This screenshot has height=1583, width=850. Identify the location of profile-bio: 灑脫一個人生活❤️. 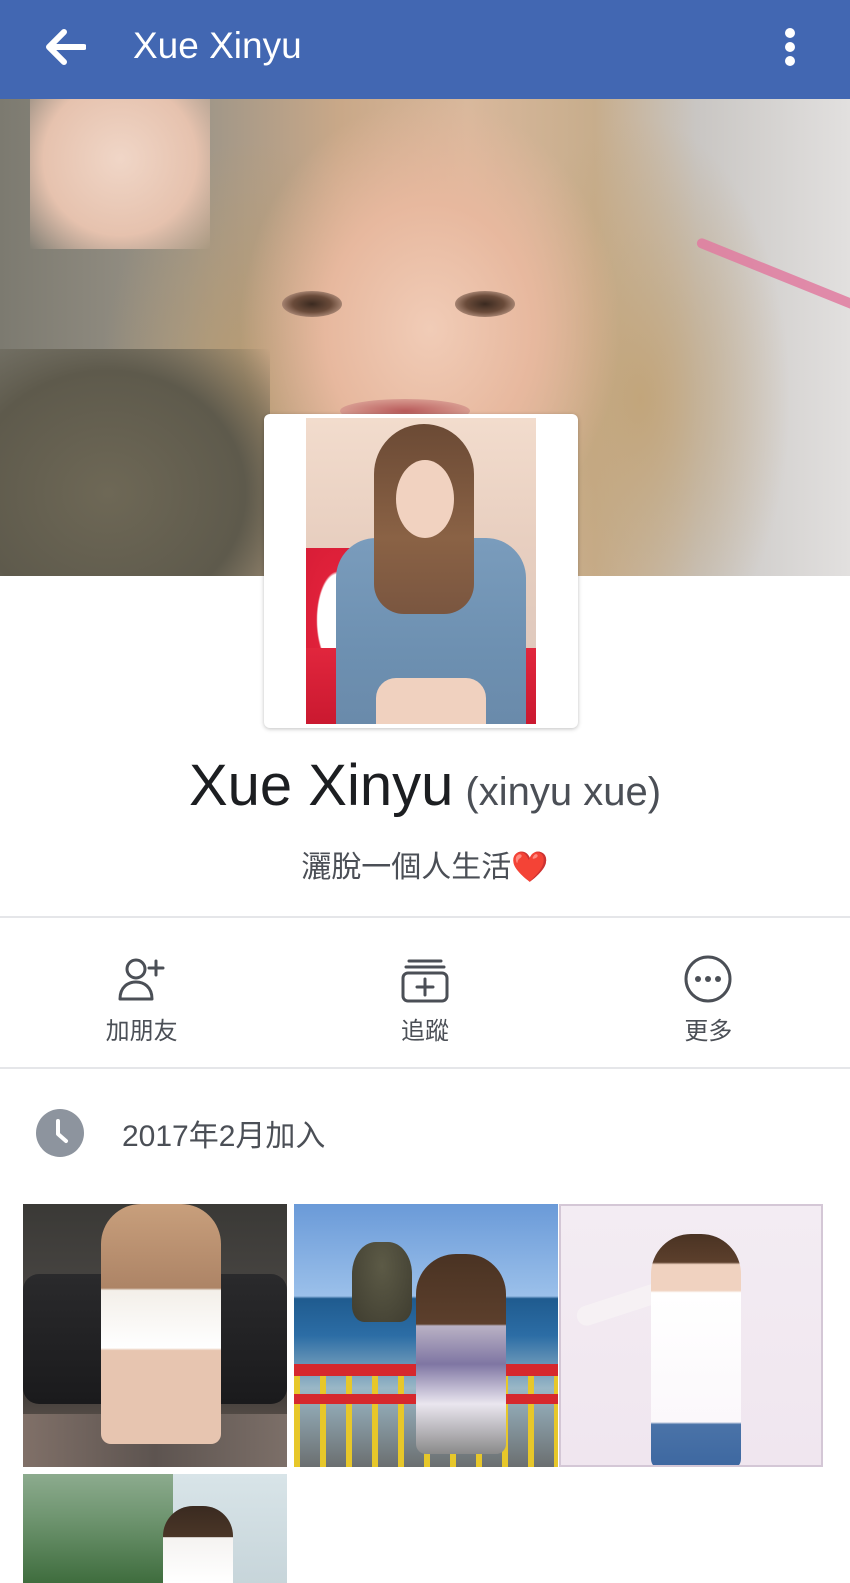
(425, 868).